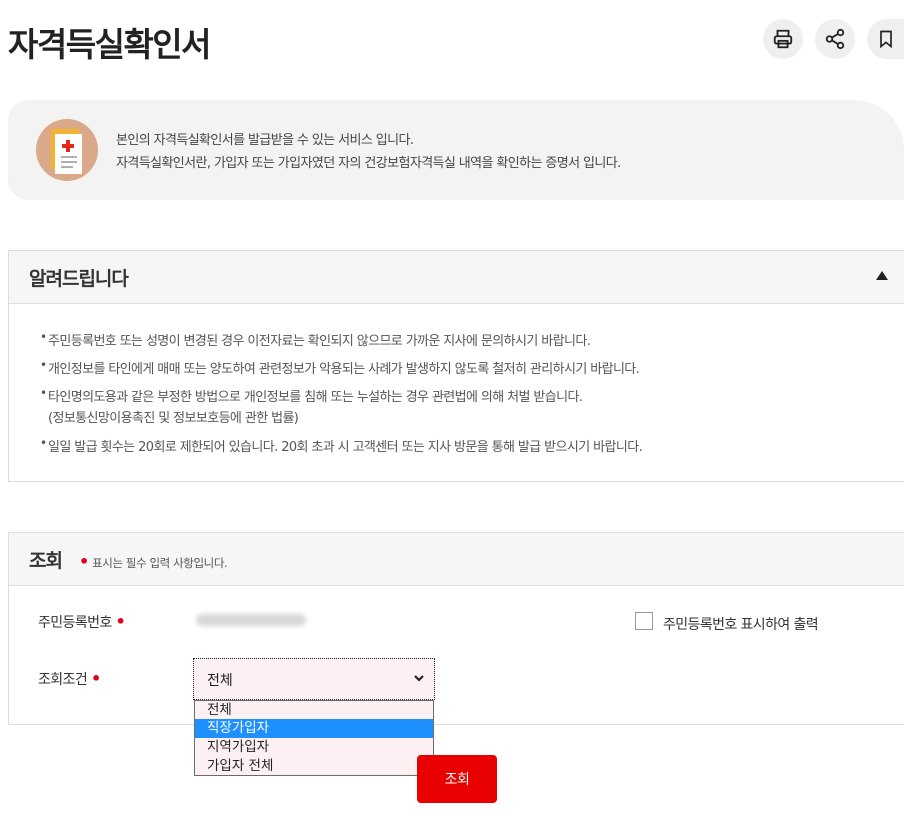  I want to click on print-ssn-checkbox, so click(644, 621).